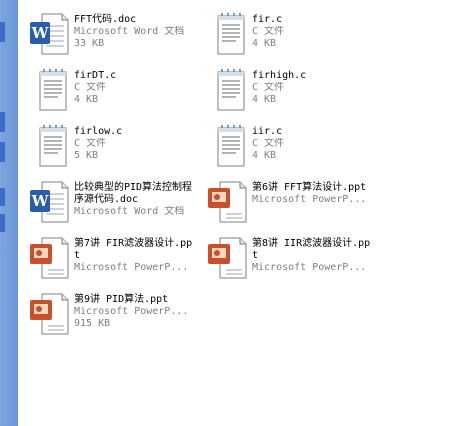  What do you see at coordinates (267, 19) in the screenshot?
I see `file-name: fir.c` at bounding box center [267, 19].